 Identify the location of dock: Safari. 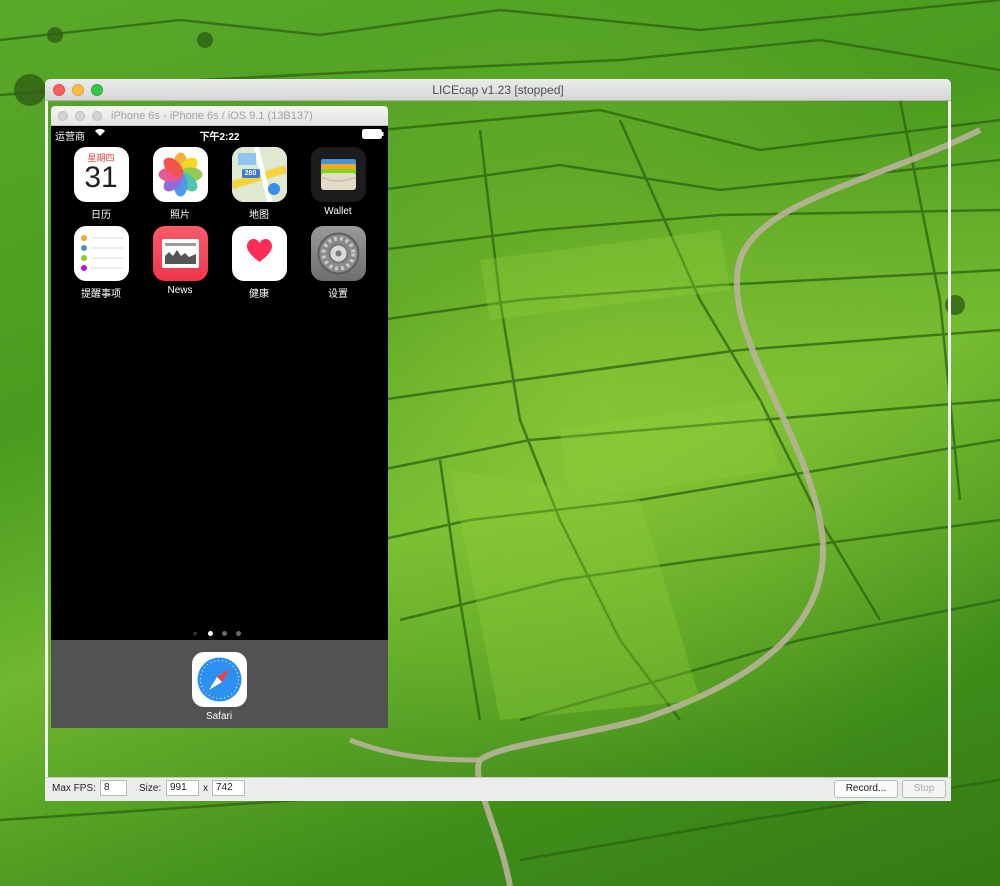
(219, 684).